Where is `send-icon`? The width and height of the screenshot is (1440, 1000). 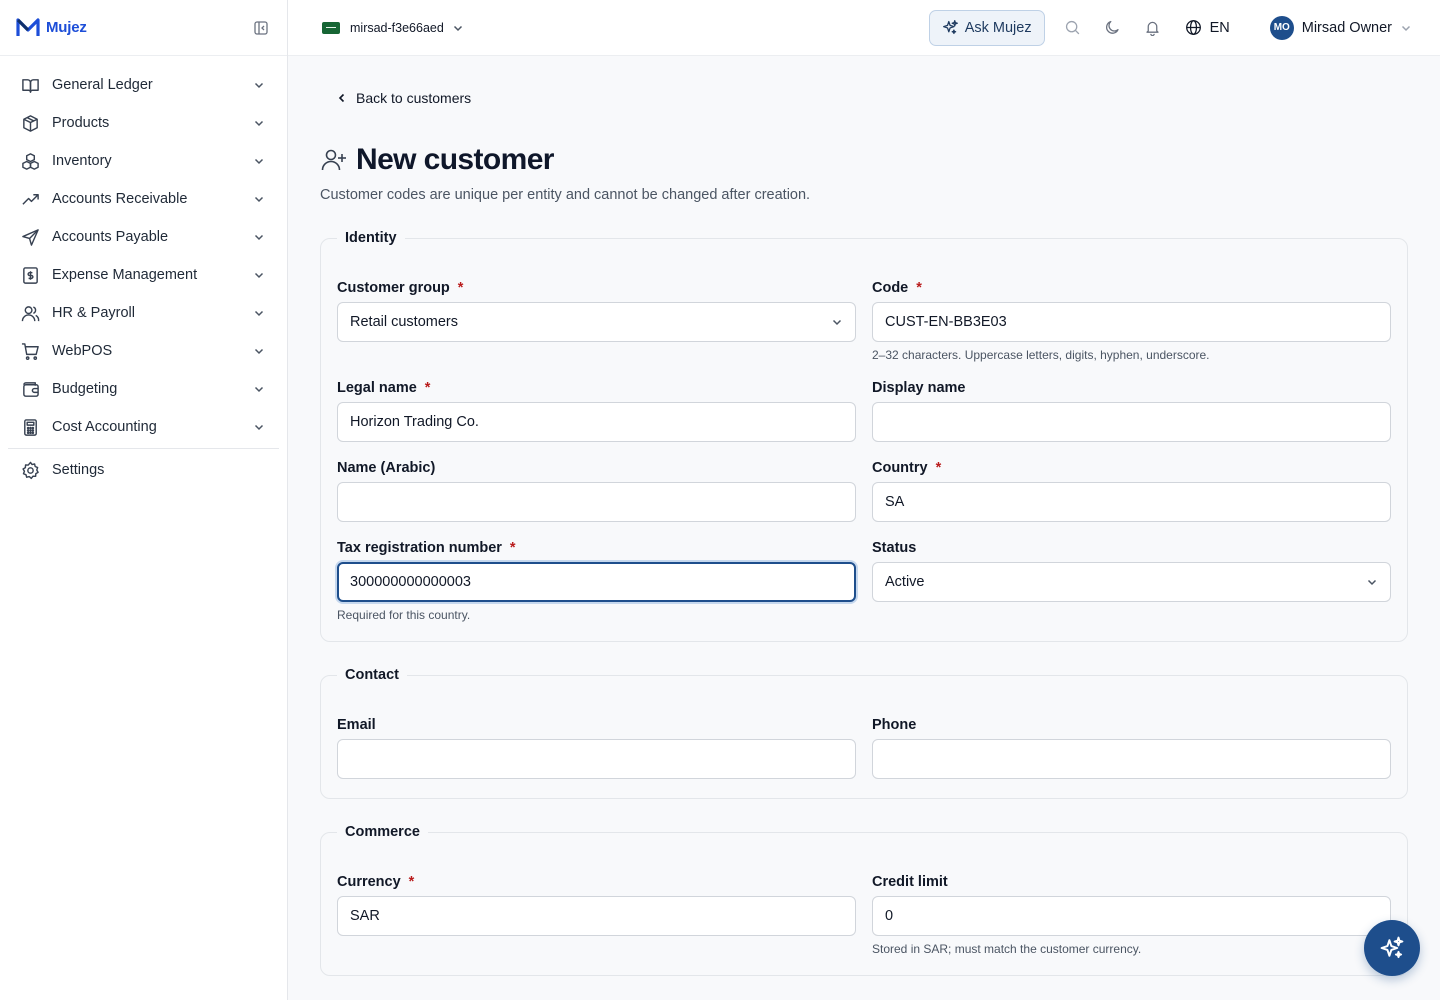
send-icon is located at coordinates (30, 237).